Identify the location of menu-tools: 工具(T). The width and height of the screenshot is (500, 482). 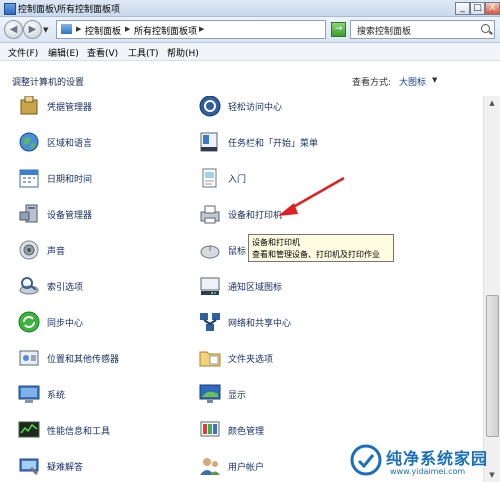
(143, 52).